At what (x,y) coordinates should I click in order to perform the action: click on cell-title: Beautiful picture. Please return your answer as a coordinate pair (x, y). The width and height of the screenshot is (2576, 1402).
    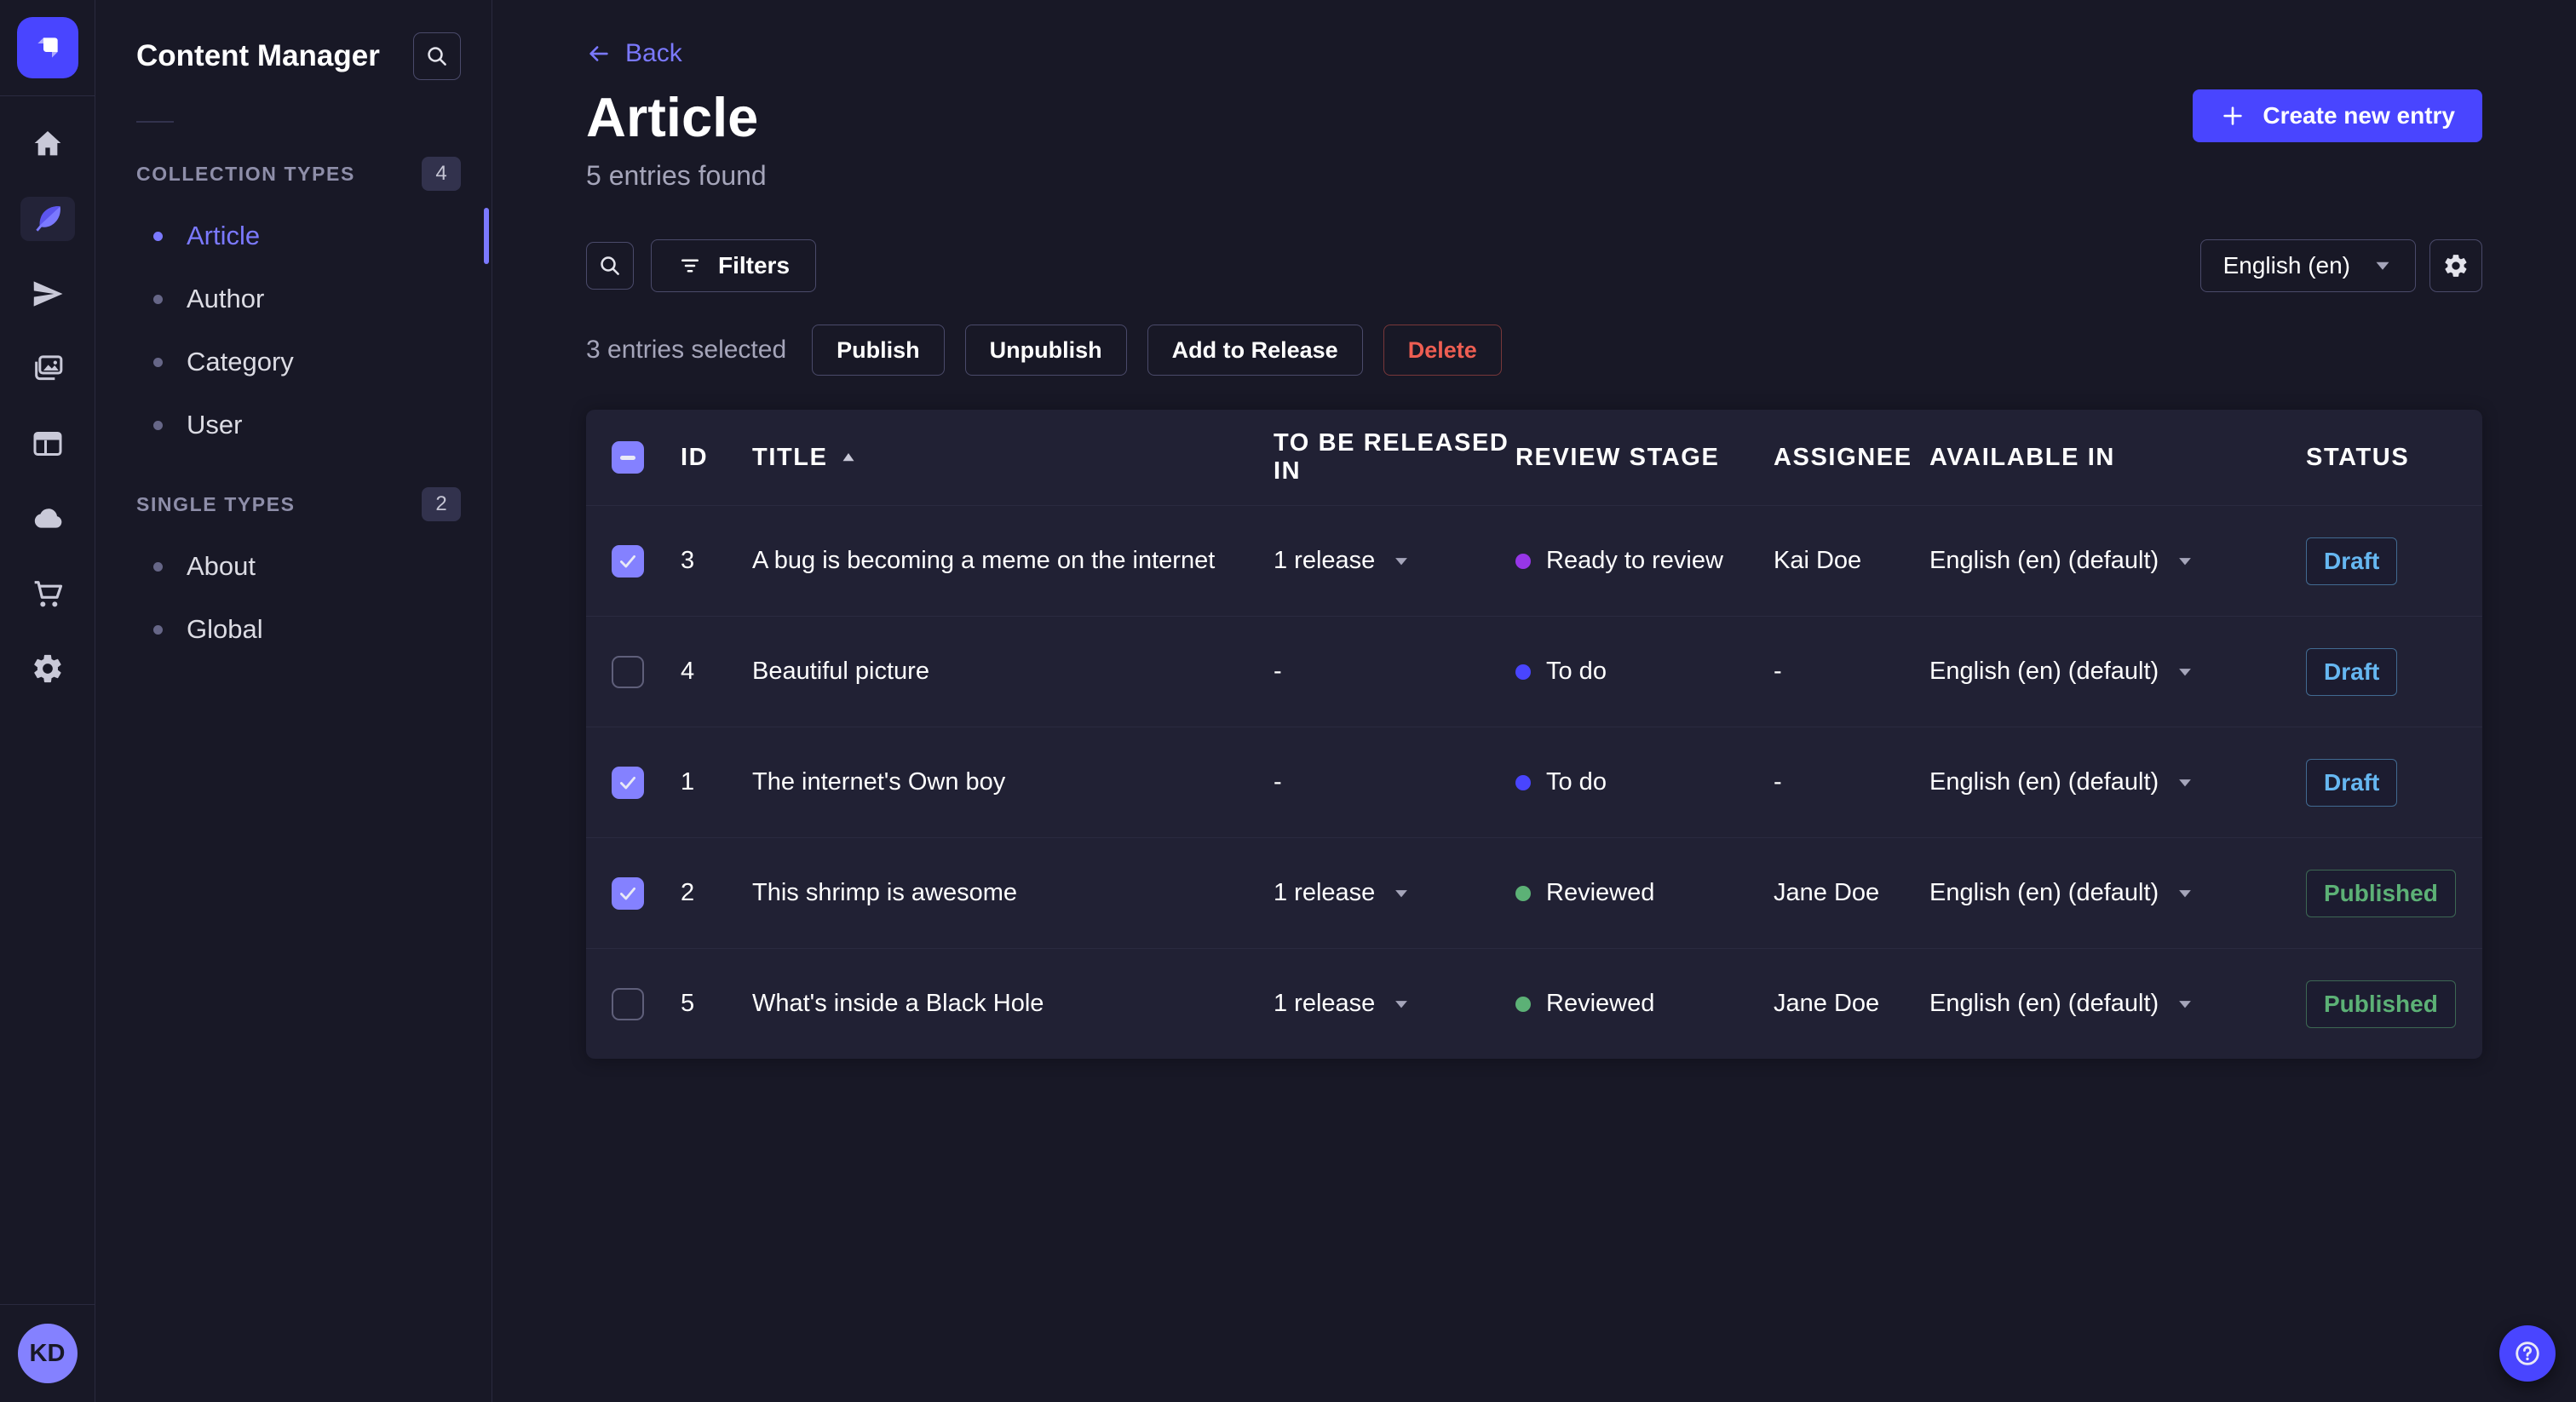
    Looking at the image, I should click on (841, 671).